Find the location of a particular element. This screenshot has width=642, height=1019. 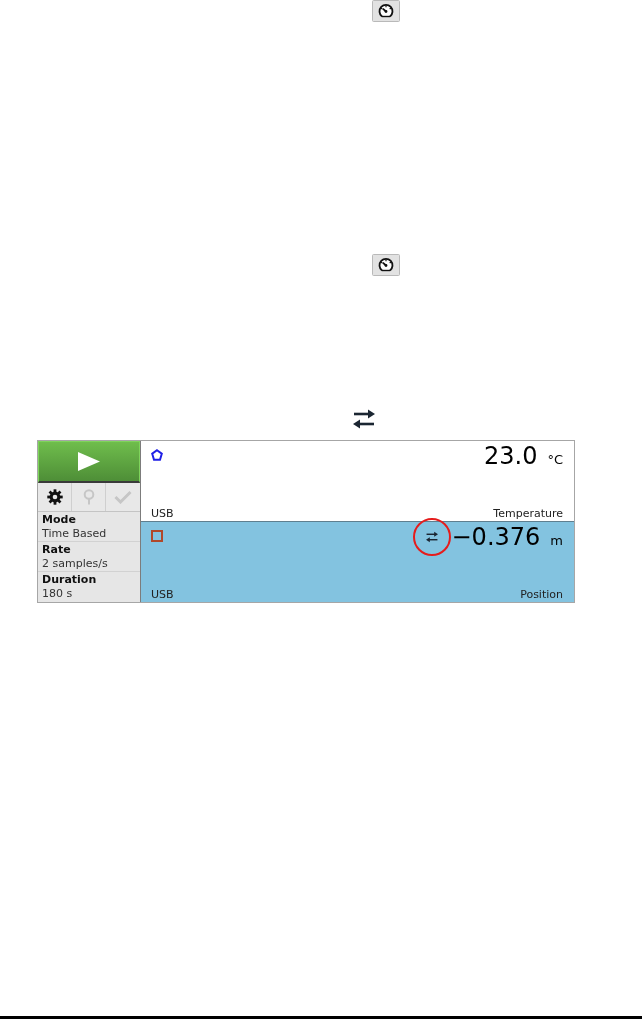

setting-value: 180 s is located at coordinates (58, 594).